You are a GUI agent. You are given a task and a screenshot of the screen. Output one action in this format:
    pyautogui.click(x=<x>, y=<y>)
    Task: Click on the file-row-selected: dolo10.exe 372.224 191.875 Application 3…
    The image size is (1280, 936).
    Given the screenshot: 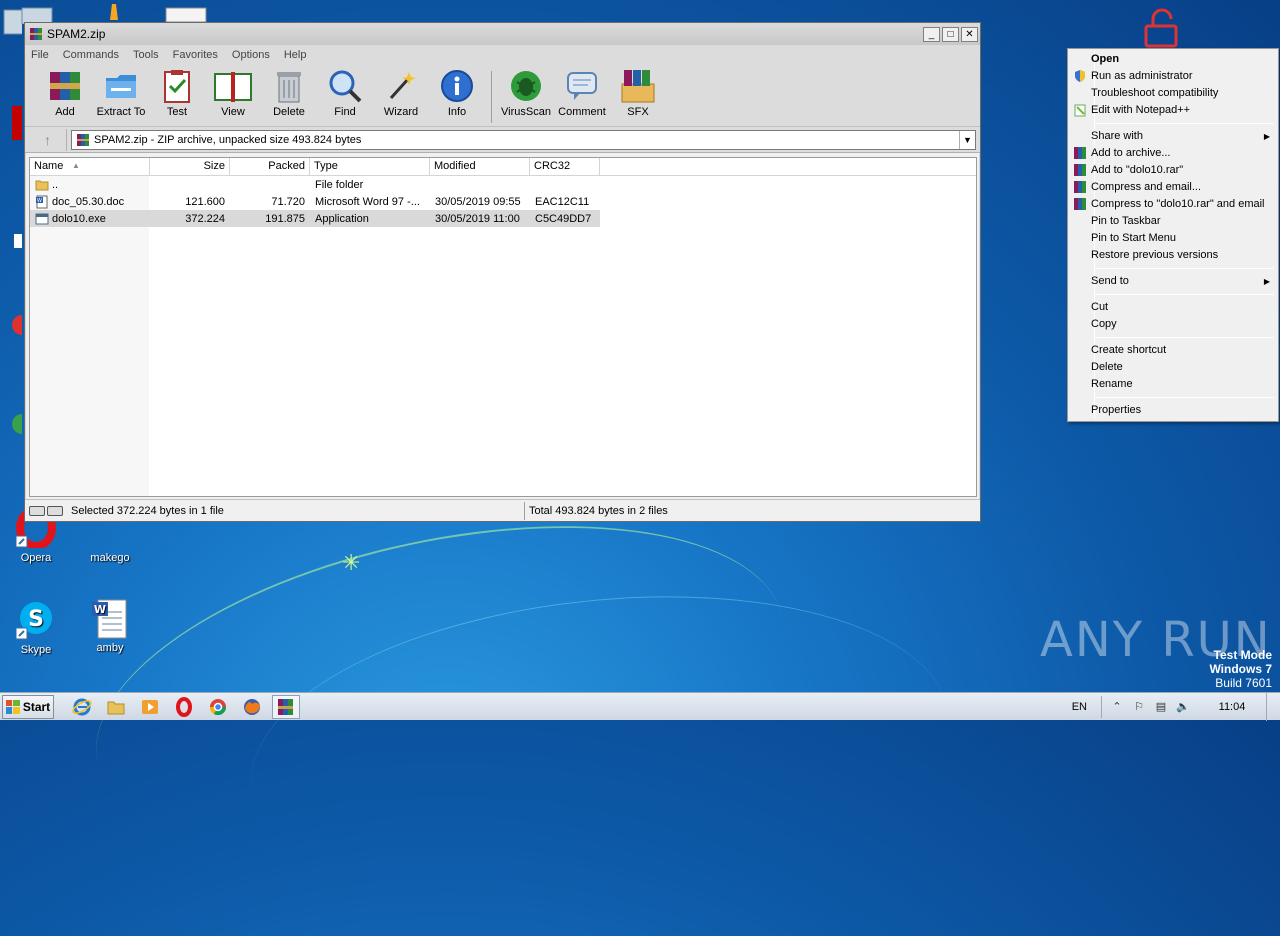 What is the action you would take?
    pyautogui.click(x=315, y=218)
    